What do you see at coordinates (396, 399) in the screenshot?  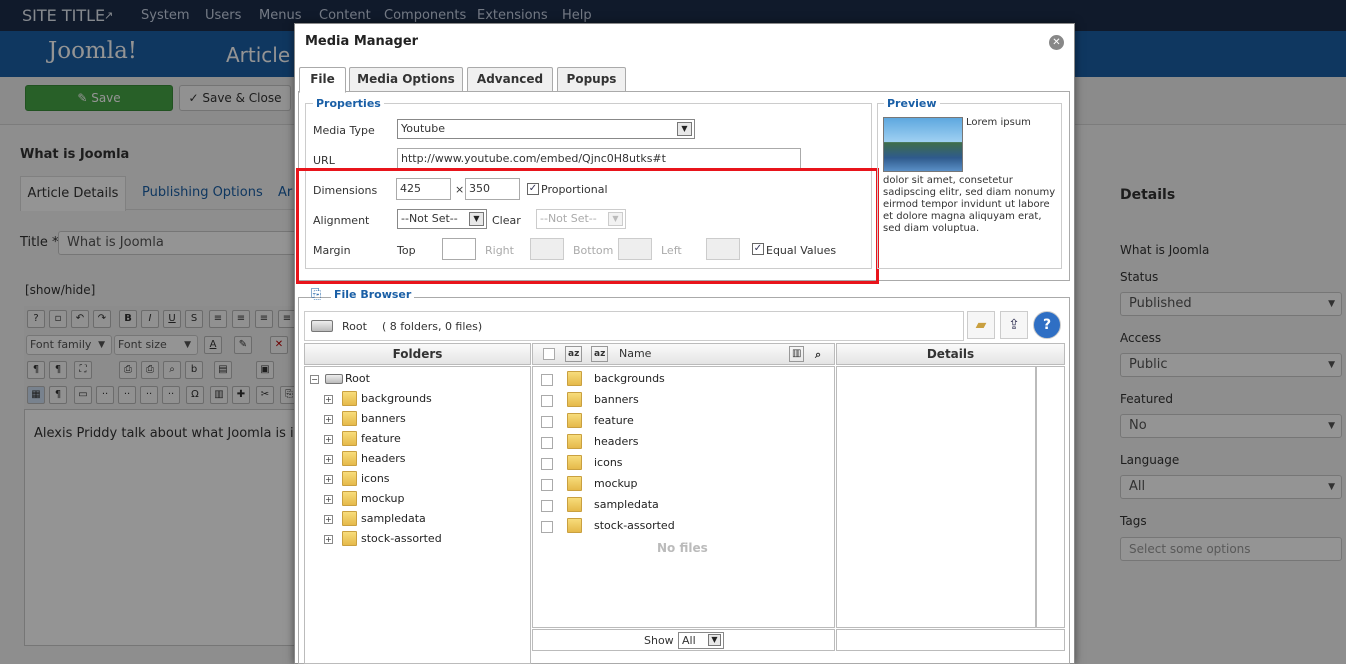 I see `tree-folder-item: backgrounds` at bounding box center [396, 399].